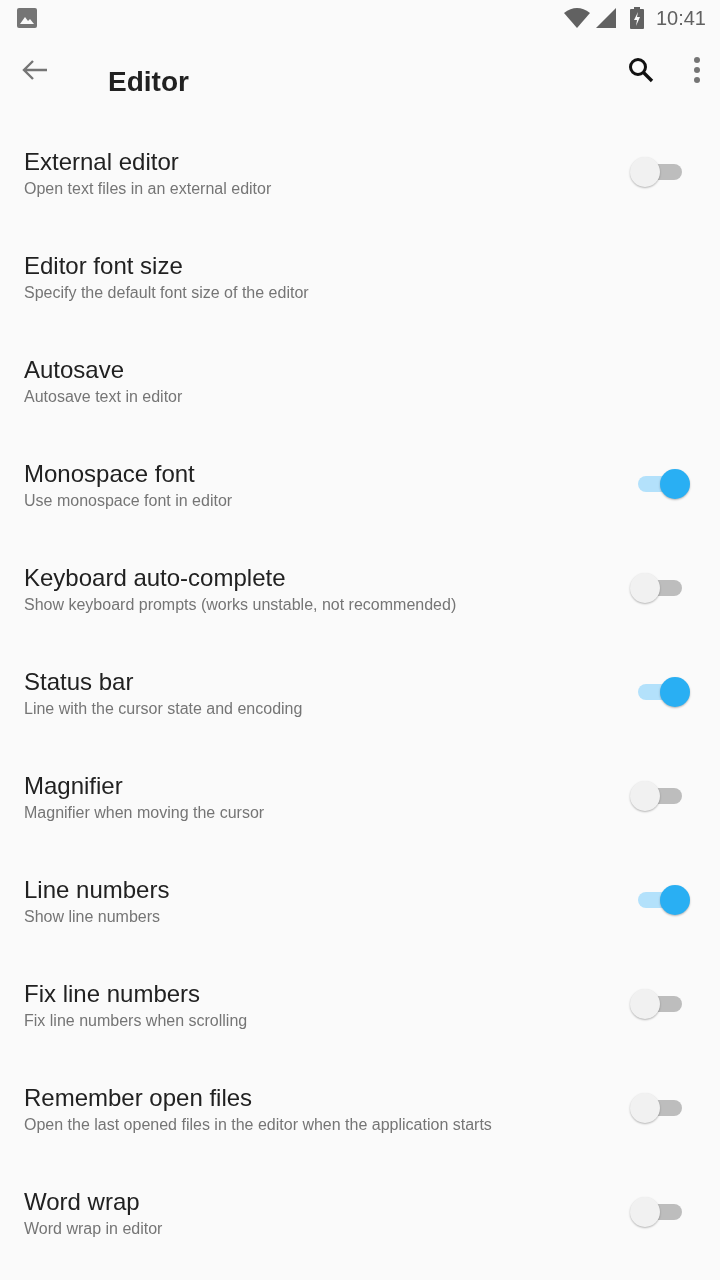  Describe the element at coordinates (74, 786) in the screenshot. I see `setting-title: Magnifier` at that location.